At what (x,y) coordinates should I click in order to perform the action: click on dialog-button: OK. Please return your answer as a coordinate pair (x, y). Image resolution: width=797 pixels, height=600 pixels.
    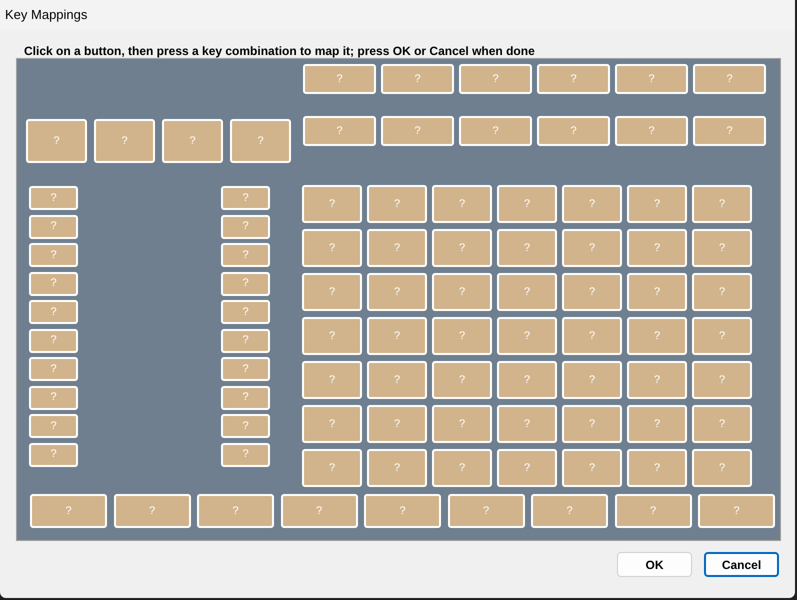
    Looking at the image, I should click on (654, 564).